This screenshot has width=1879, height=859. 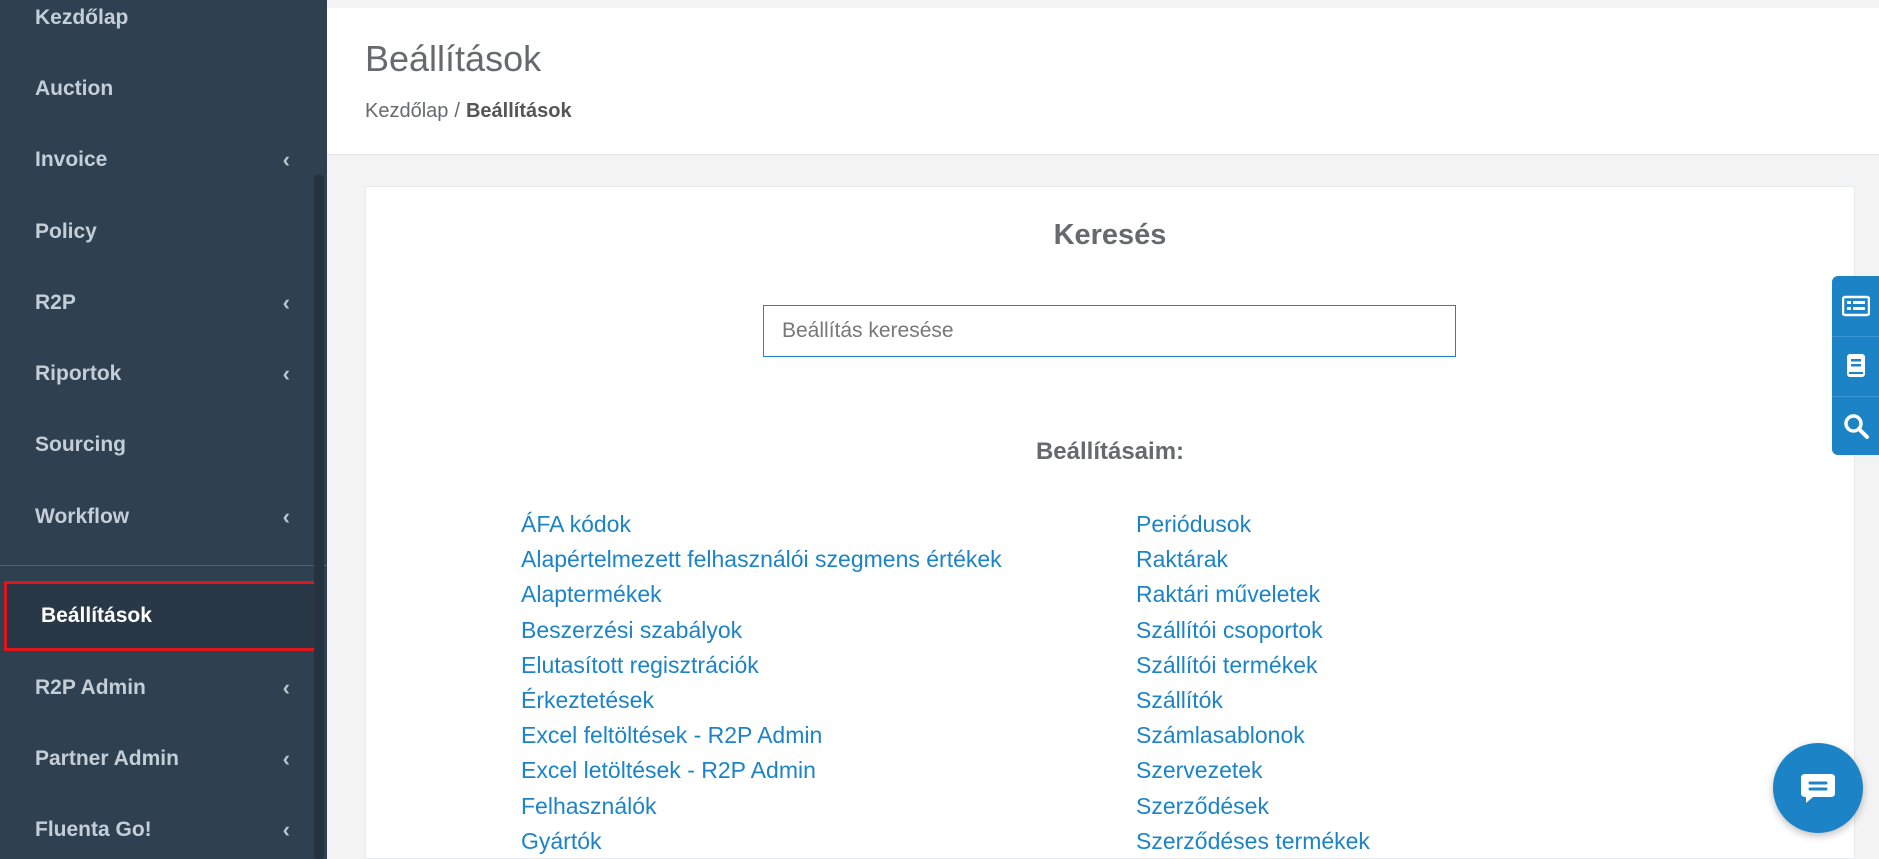 I want to click on sidebar-item-beallitasok: Beállítások, so click(x=162, y=616).